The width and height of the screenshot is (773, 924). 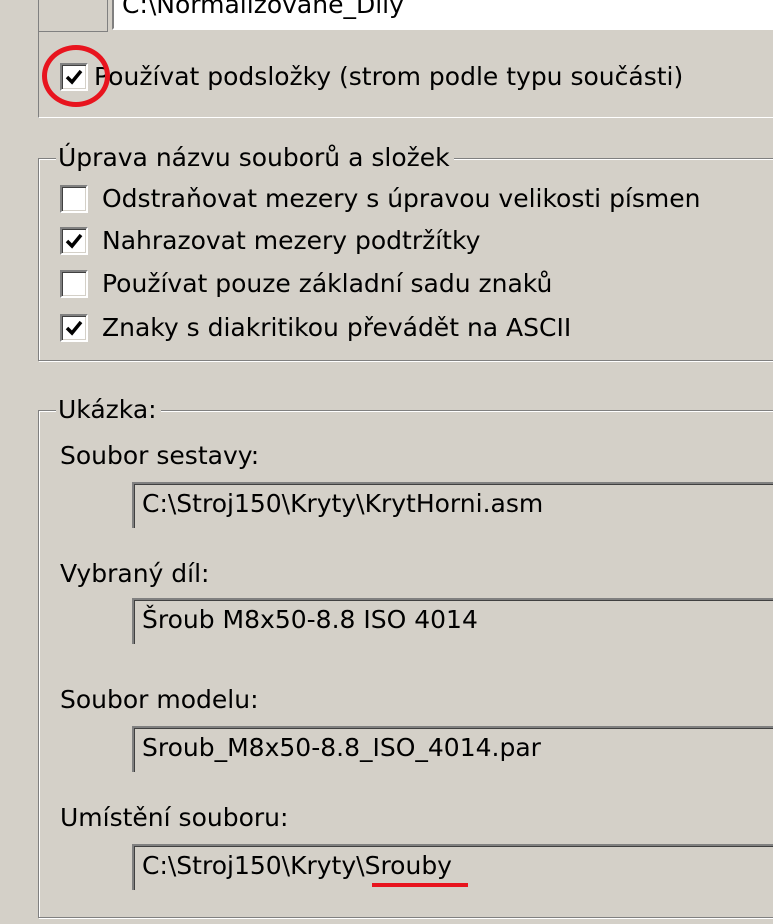 I want to click on assembly-file-label: Soubor sestavy:, so click(x=160, y=455).